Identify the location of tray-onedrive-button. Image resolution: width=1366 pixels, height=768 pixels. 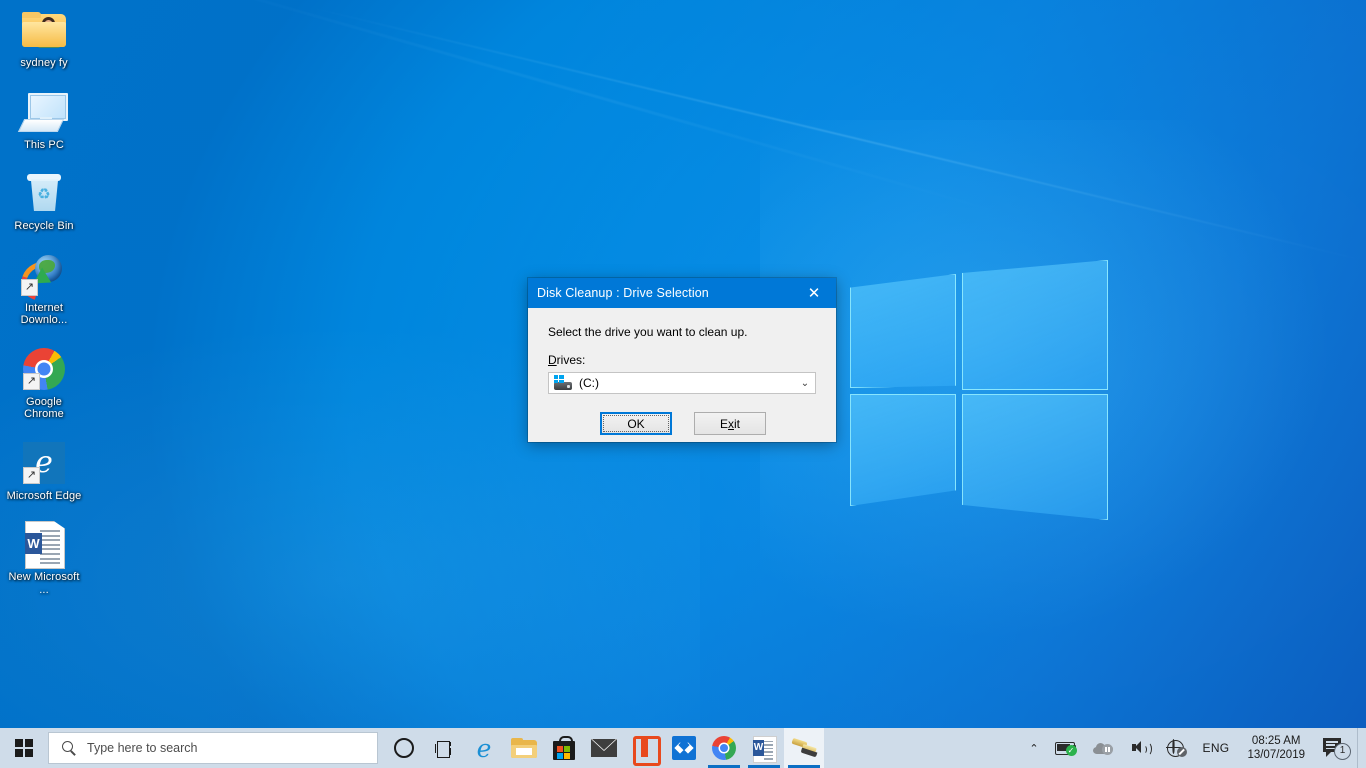
(1104, 748).